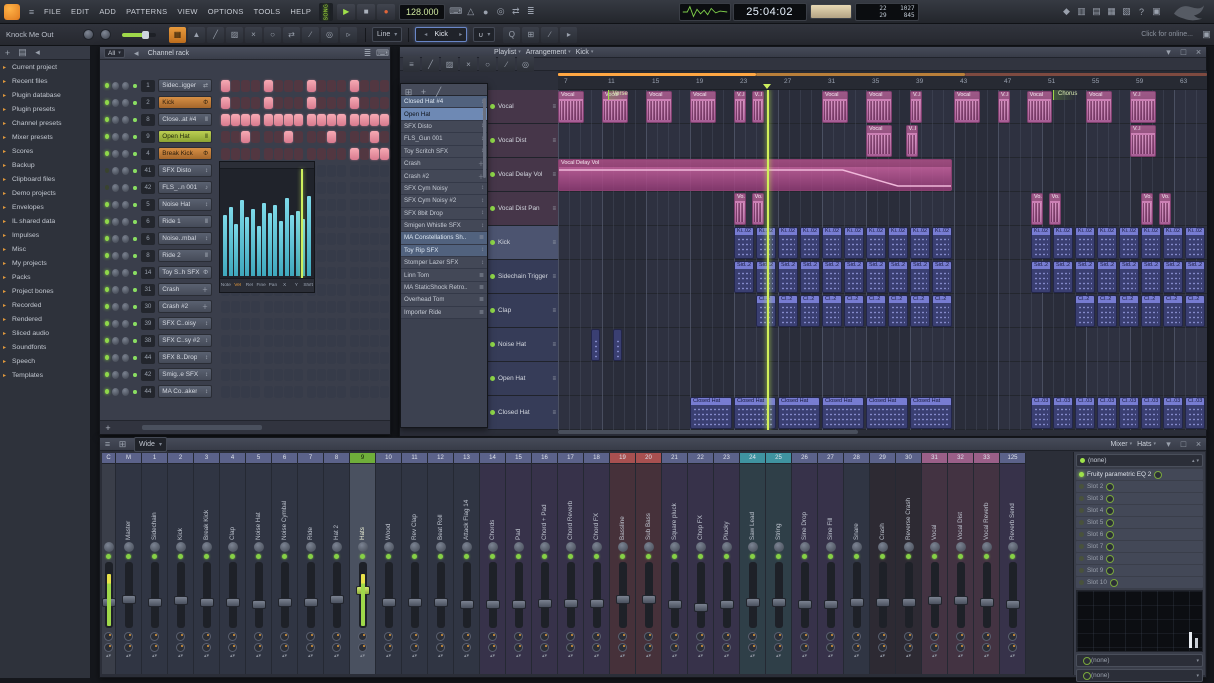  What do you see at coordinates (148, 323) in the screenshot?
I see `channel-mixer-number: 39` at bounding box center [148, 323].